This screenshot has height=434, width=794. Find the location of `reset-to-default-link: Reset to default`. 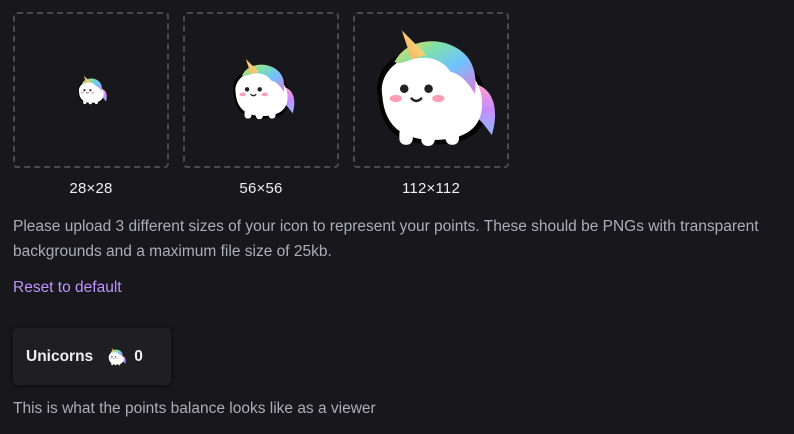

reset-to-default-link: Reset to default is located at coordinates (67, 288).